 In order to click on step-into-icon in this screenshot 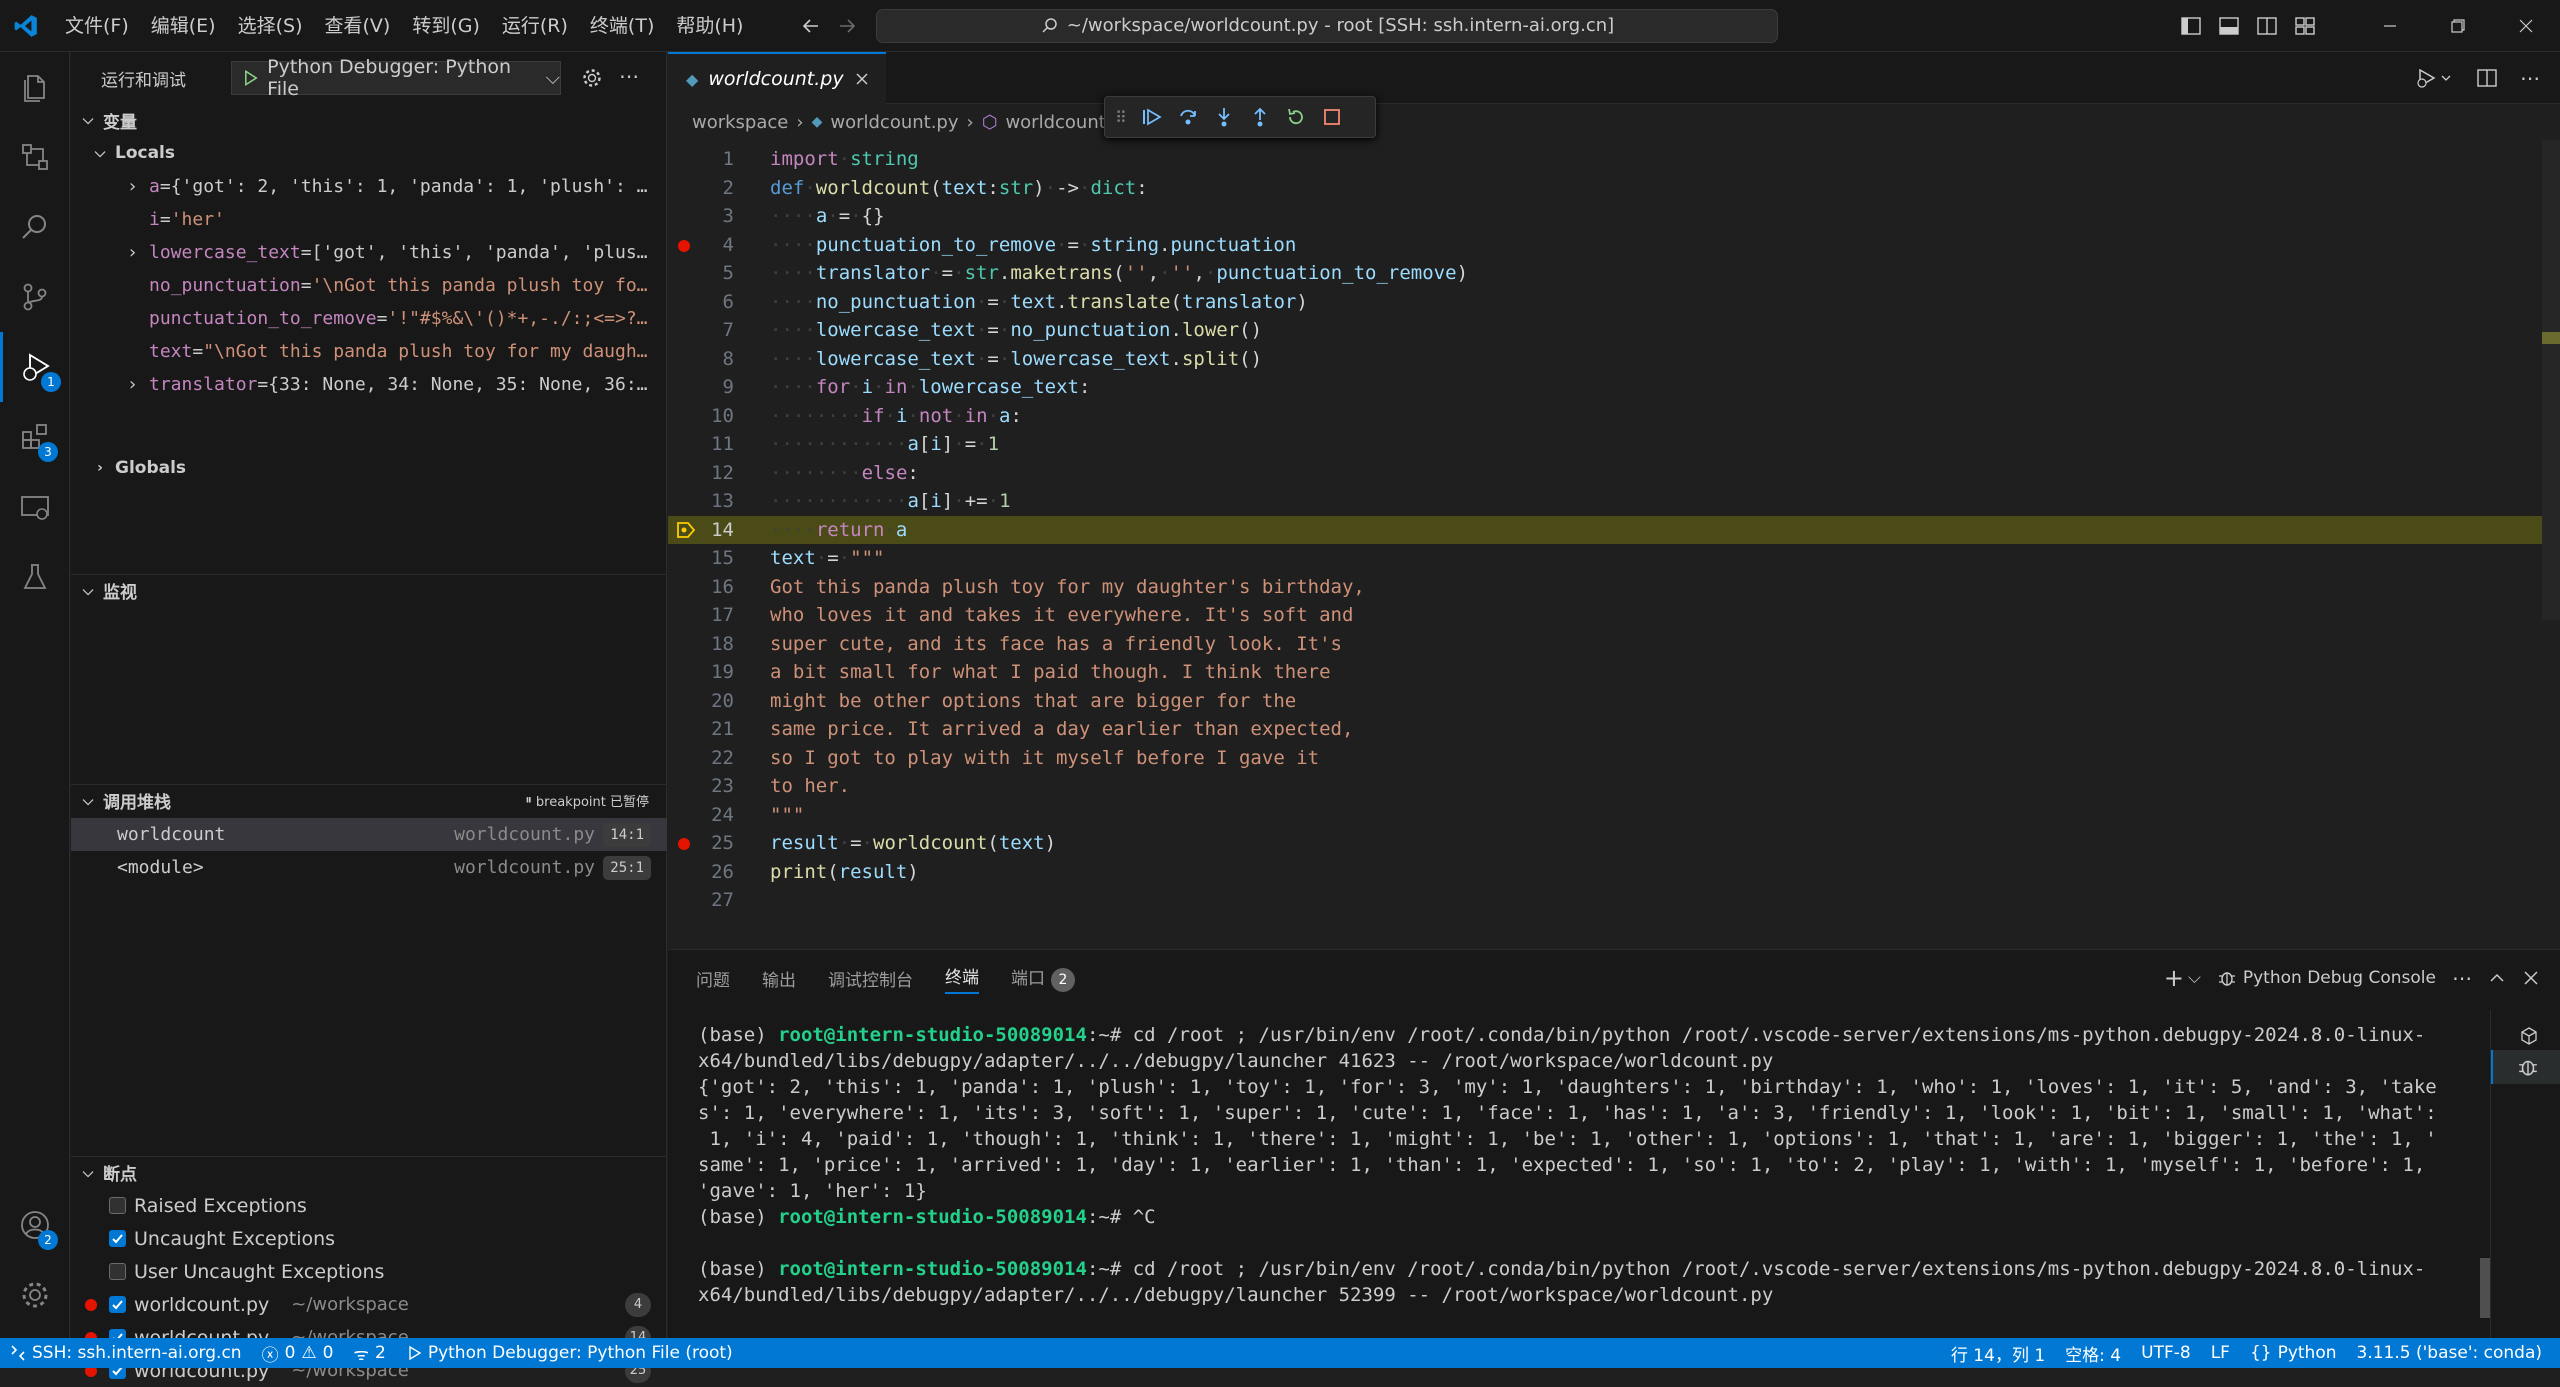, I will do `click(1224, 117)`.